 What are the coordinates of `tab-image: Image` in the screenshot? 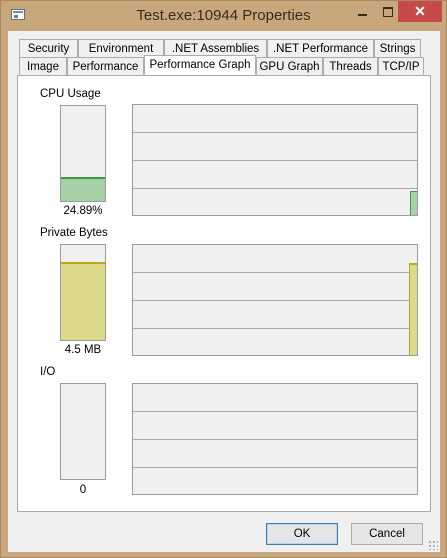 It's located at (43, 66).